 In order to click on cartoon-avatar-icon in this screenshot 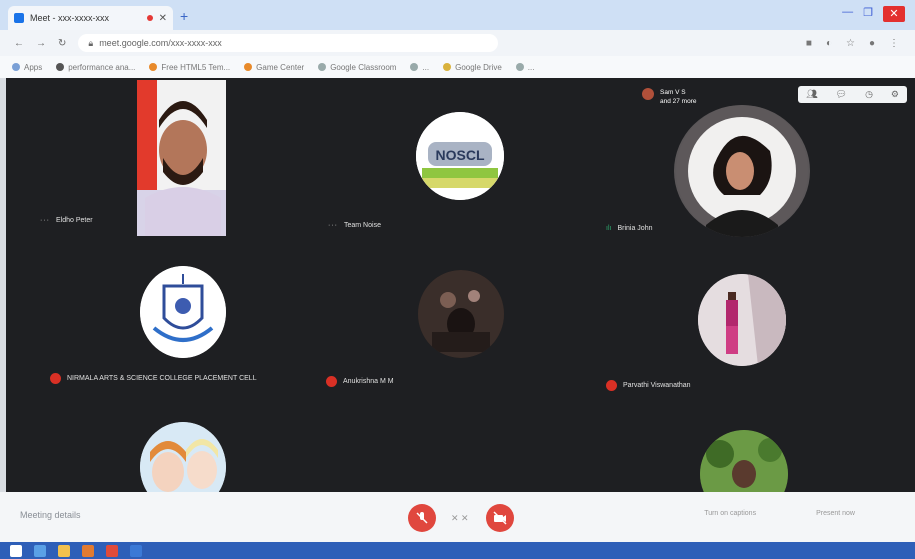, I will do `click(183, 457)`.